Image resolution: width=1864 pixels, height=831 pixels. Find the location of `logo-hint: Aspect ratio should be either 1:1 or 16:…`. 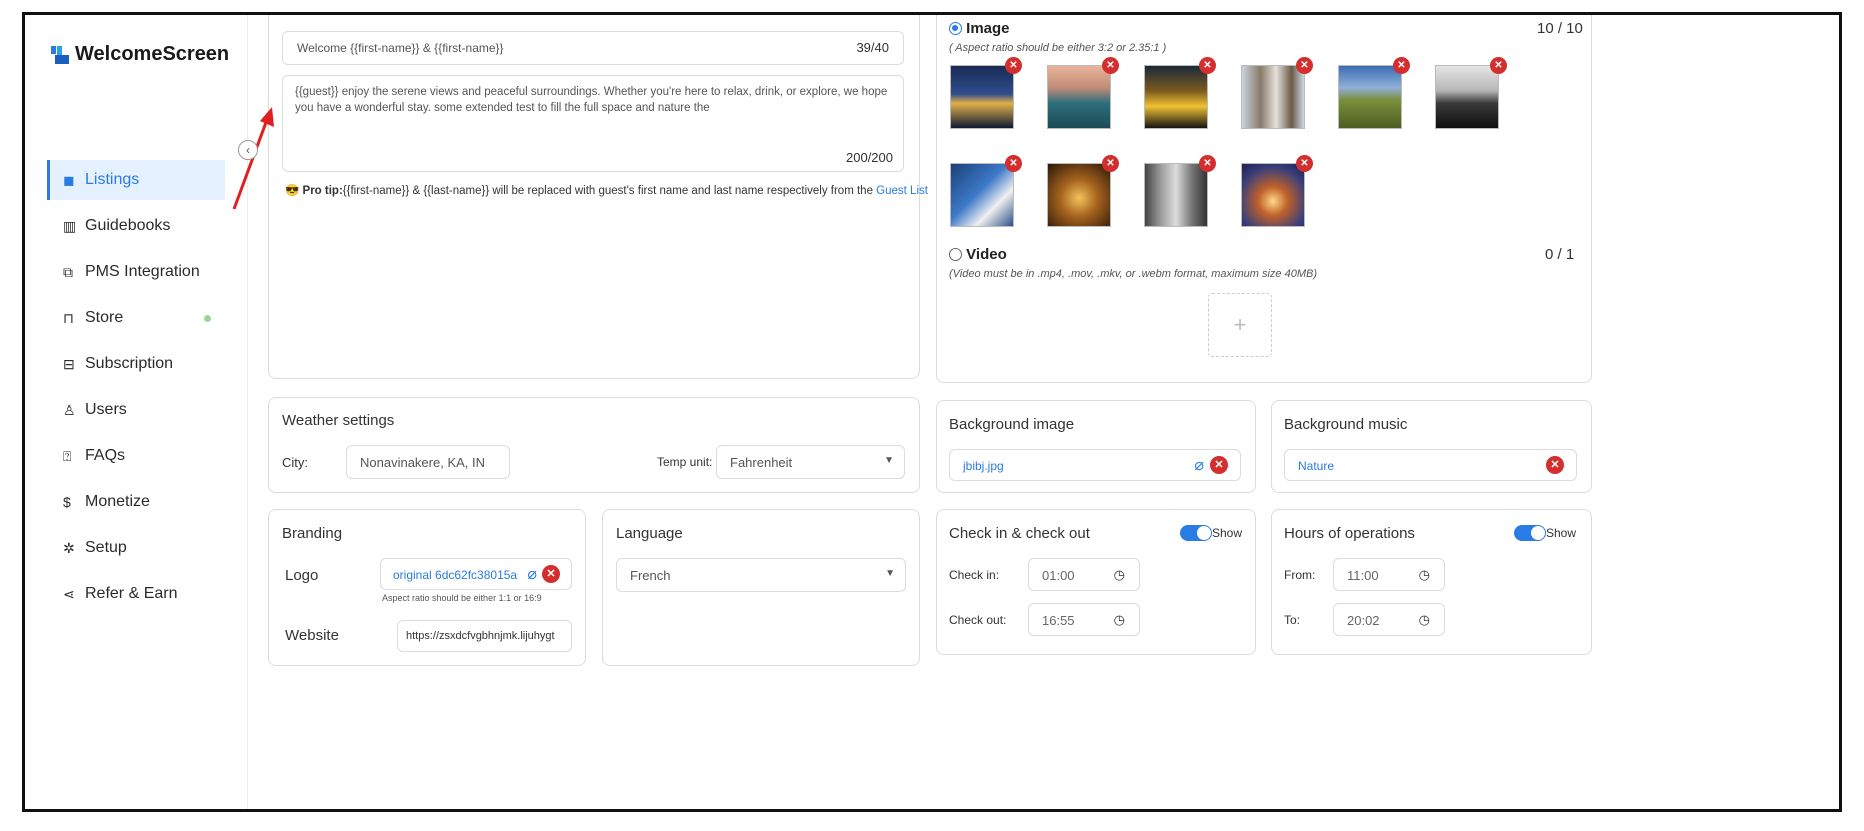

logo-hint: Aspect ratio should be either 1:1 or 16:… is located at coordinates (462, 598).